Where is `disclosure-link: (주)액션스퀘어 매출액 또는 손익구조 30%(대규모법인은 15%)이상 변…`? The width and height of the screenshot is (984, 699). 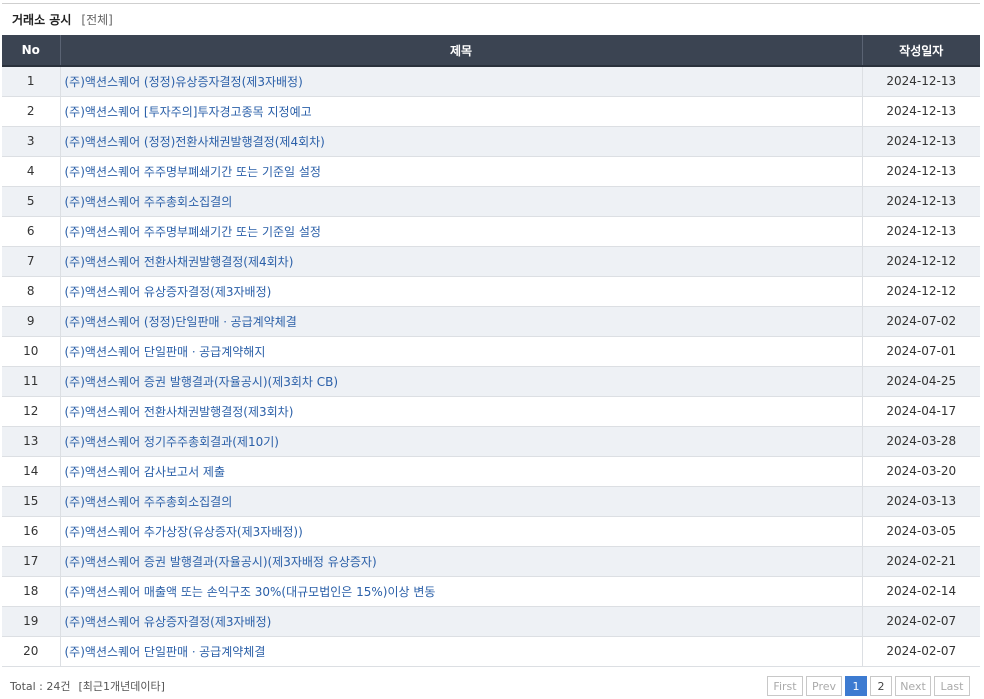
disclosure-link: (주)액션스퀘어 매출액 또는 손익구조 30%(대규모법인은 15%)이상 변… is located at coordinates (250, 592).